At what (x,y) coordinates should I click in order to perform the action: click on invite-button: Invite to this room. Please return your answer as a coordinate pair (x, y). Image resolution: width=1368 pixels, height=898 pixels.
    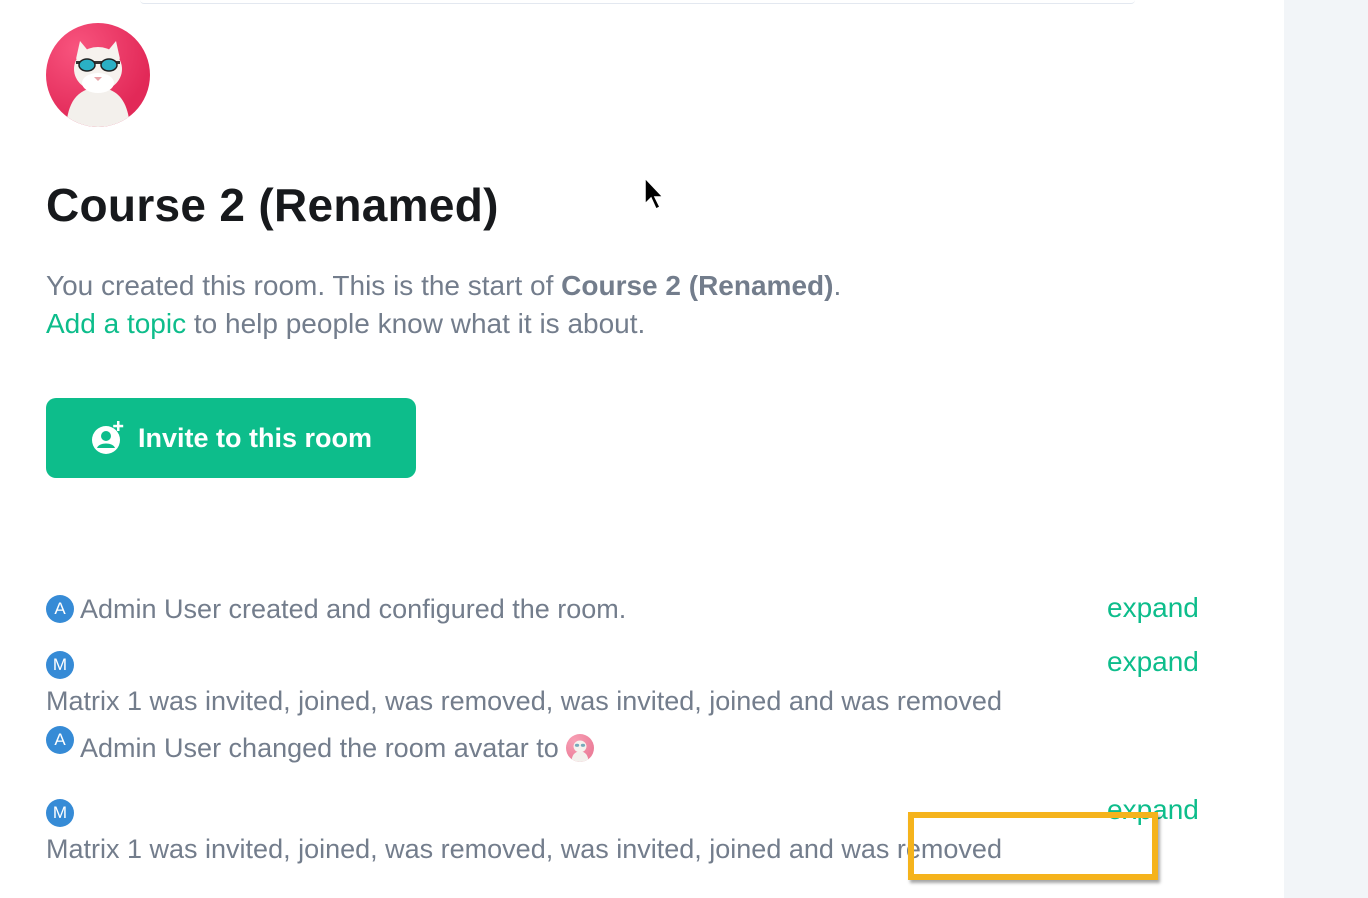
    Looking at the image, I should click on (231, 438).